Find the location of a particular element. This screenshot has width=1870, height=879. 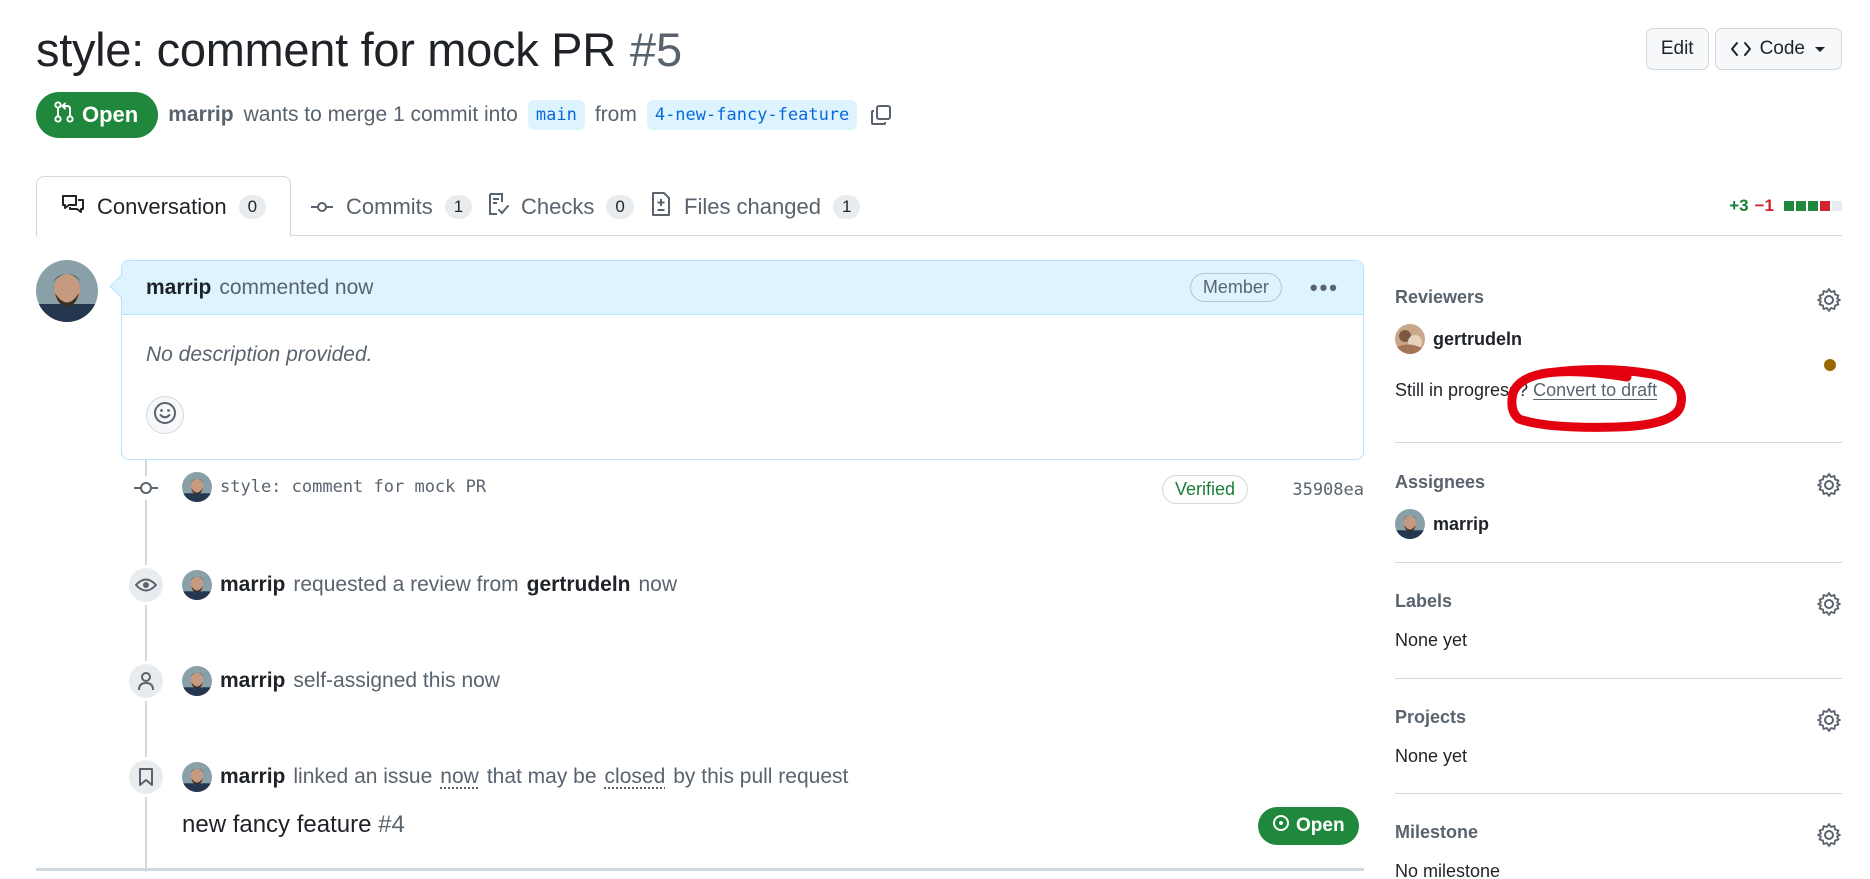

comment-discussion-icon is located at coordinates (73, 207).